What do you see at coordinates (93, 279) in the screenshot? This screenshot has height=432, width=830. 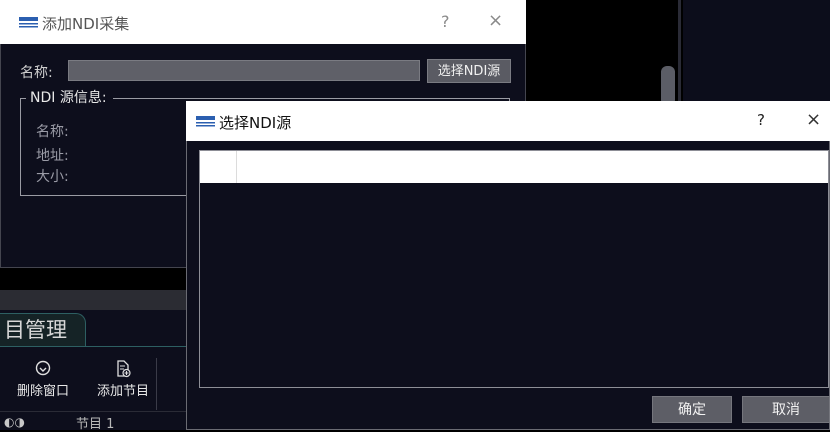 I see `background-strip` at bounding box center [93, 279].